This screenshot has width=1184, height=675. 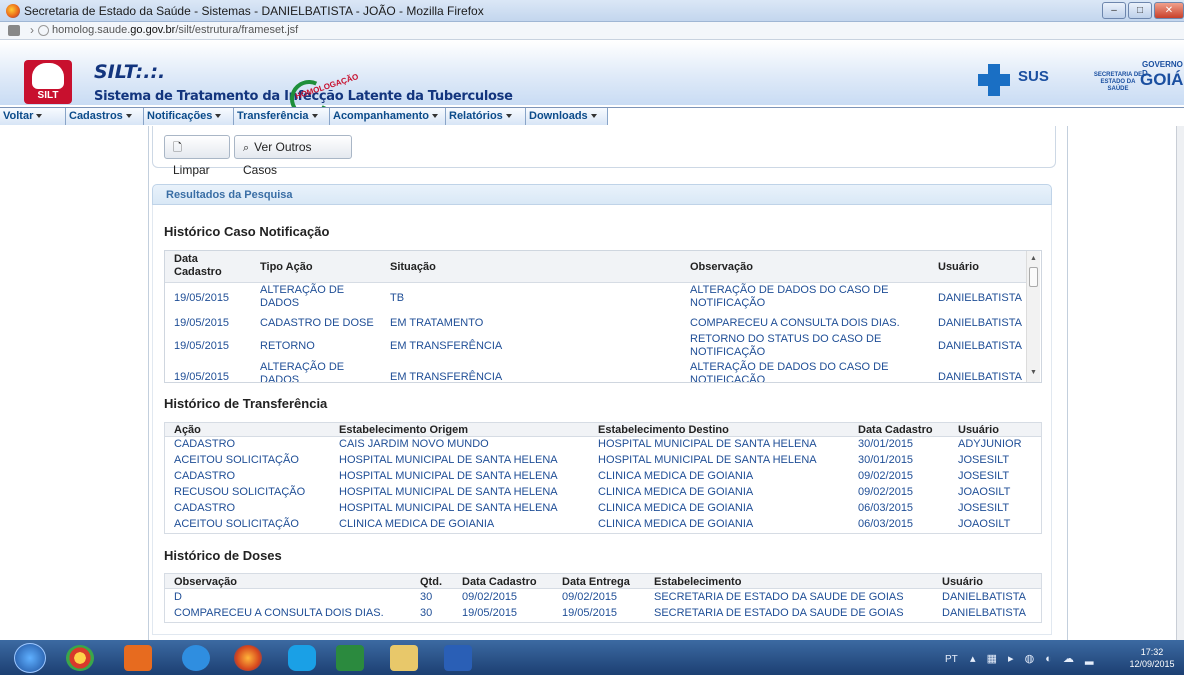 I want to click on url-domain: go.gov.br, so click(x=153, y=30).